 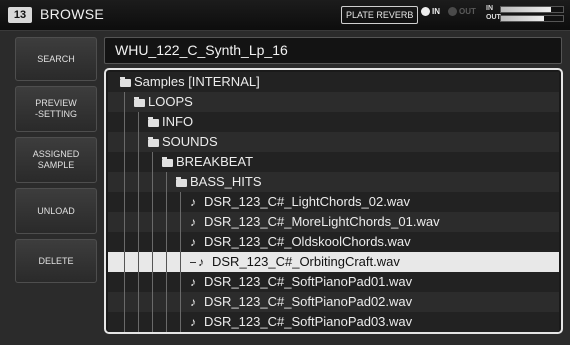 I want to click on input-level-meter, so click(x=532, y=9).